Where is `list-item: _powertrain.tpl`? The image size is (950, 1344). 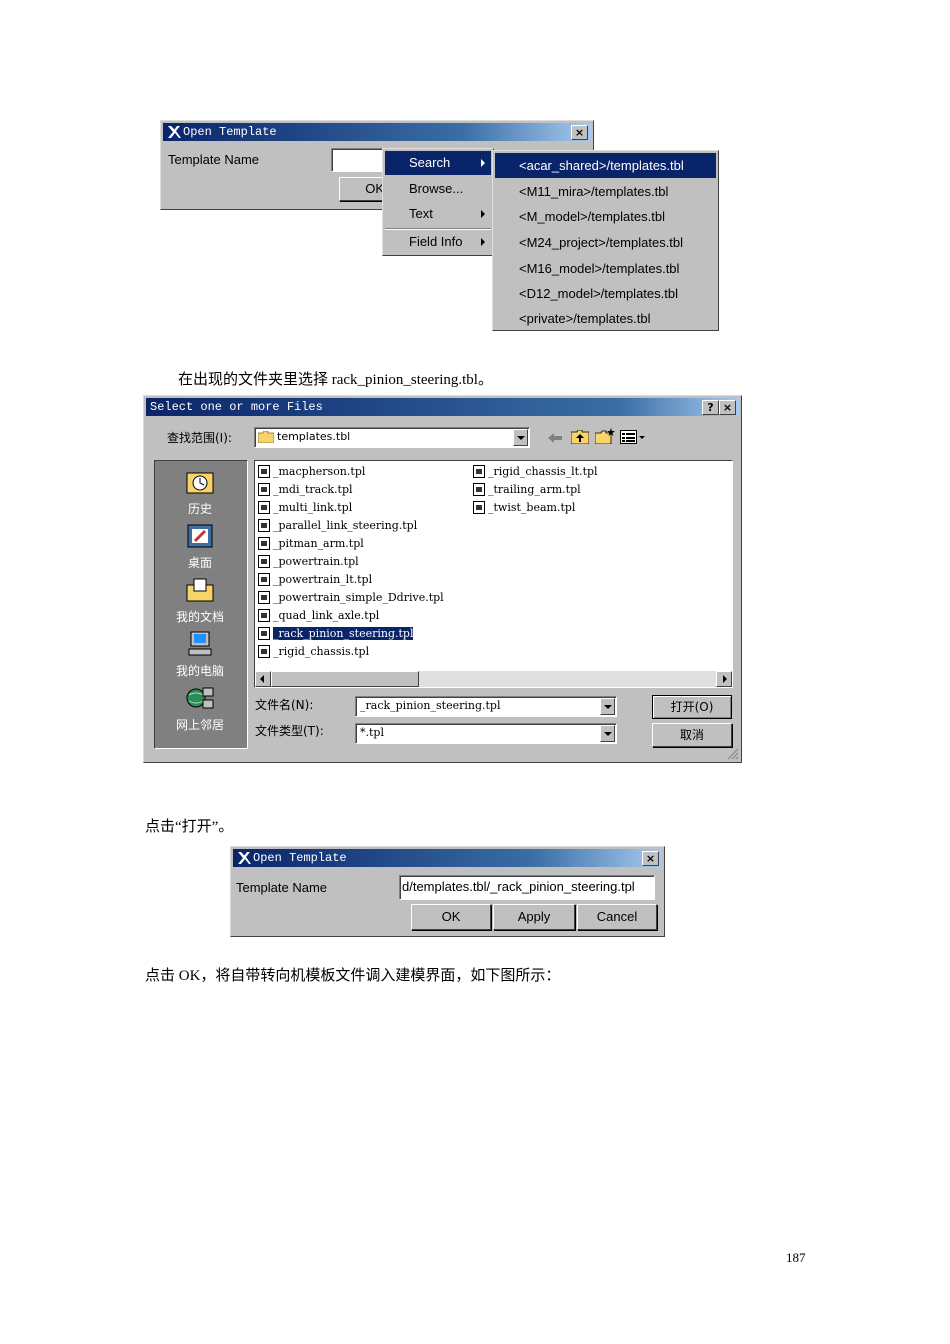 list-item: _powertrain.tpl is located at coordinates (308, 561).